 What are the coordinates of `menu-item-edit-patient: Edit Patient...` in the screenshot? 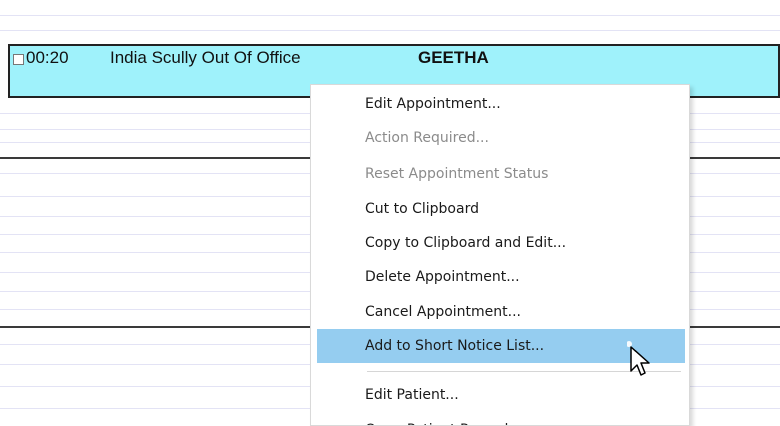 It's located at (501, 395).